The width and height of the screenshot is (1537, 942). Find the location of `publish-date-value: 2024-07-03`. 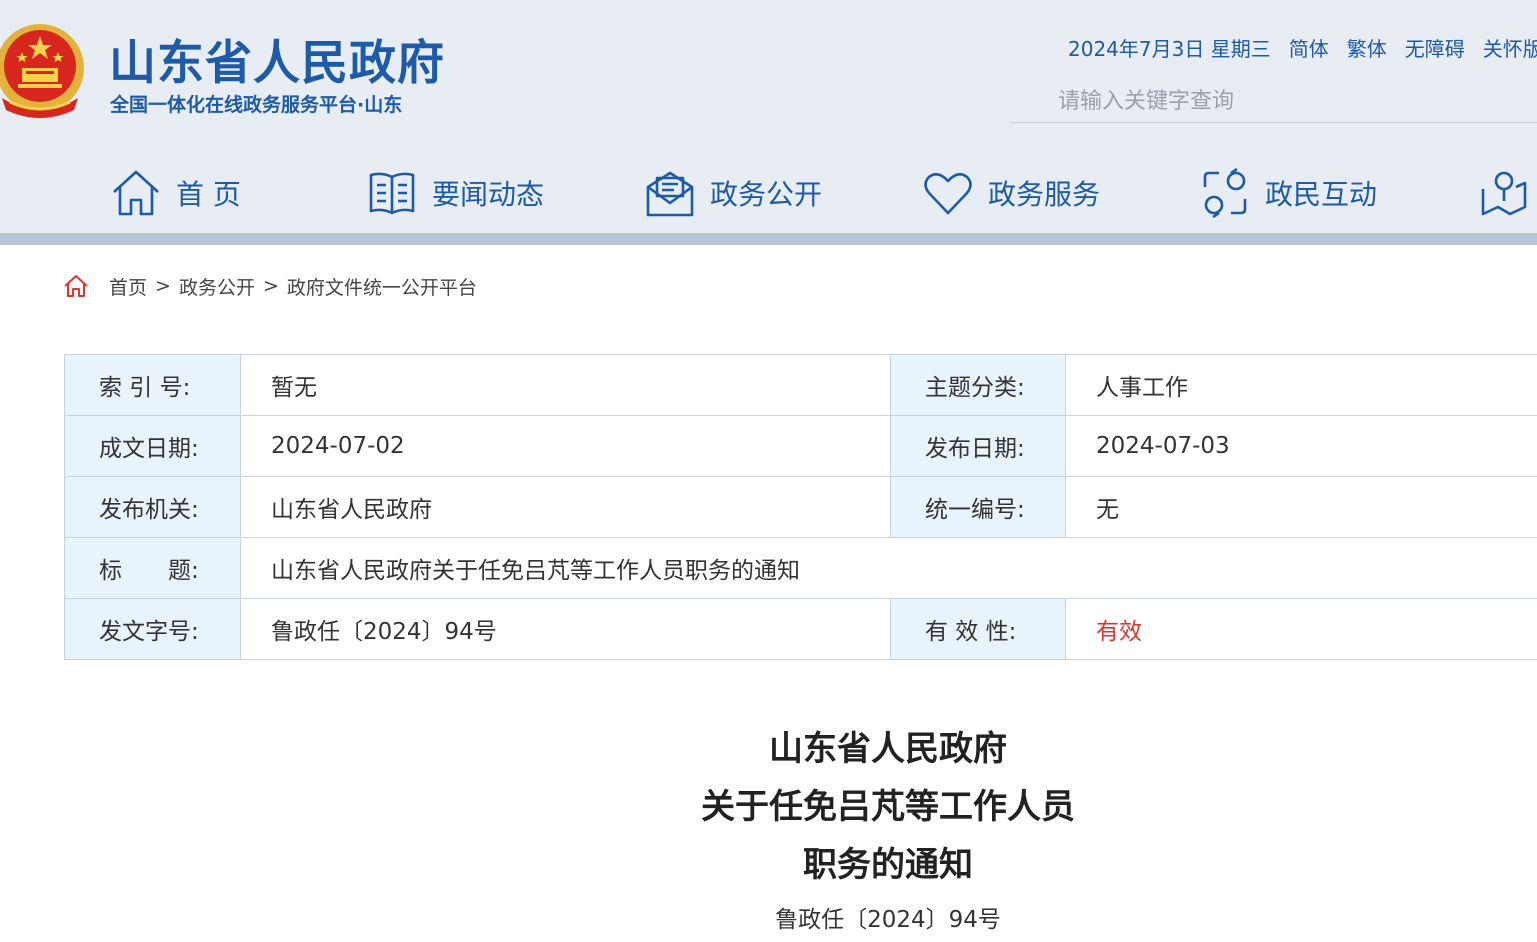

publish-date-value: 2024-07-03 is located at coordinates (1301, 446).